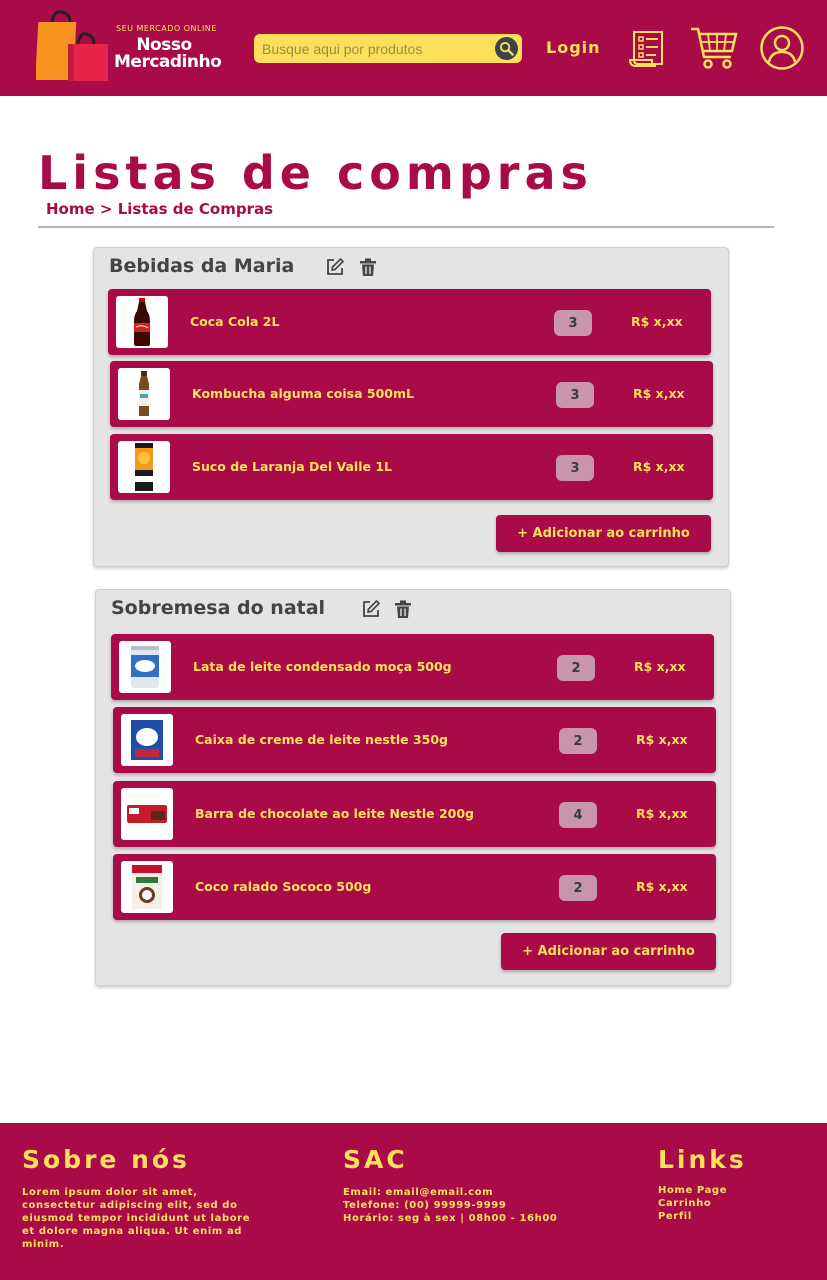 The image size is (827, 1280). I want to click on search-button, so click(506, 48).